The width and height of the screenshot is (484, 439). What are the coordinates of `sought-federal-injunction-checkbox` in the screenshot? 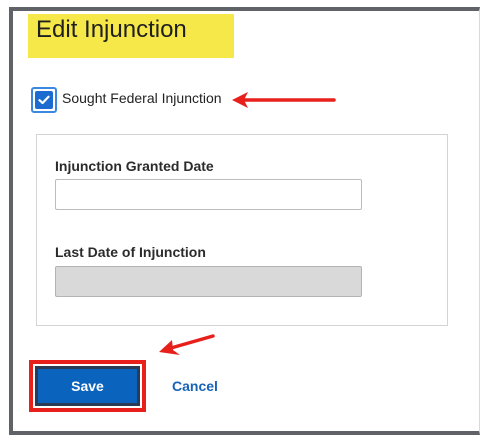 It's located at (44, 100).